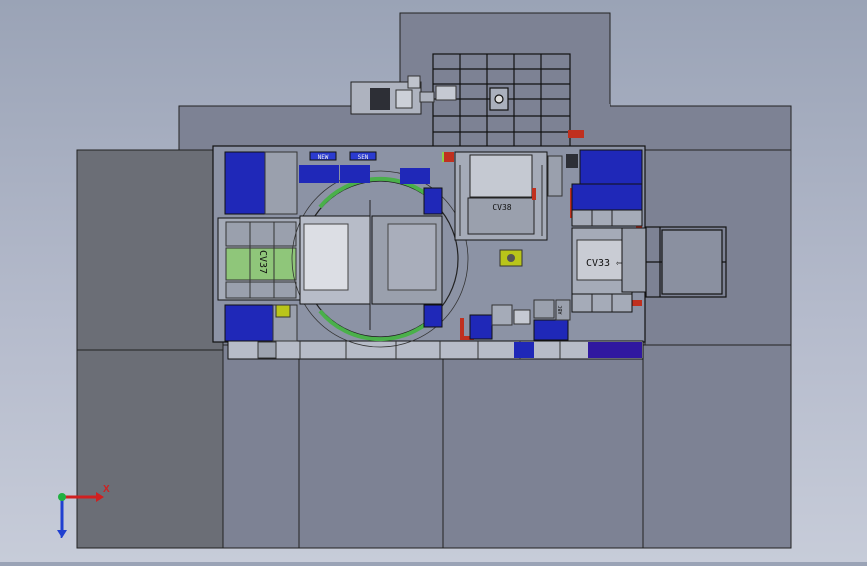 This screenshot has height=566, width=867. What do you see at coordinates (561, 309) in the screenshot?
I see `tag-side: ABC` at bounding box center [561, 309].